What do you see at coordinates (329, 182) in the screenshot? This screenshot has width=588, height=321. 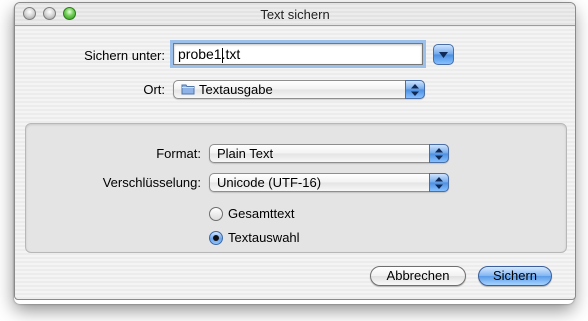 I see `encoding-popup: Unicode (UTF-16)` at bounding box center [329, 182].